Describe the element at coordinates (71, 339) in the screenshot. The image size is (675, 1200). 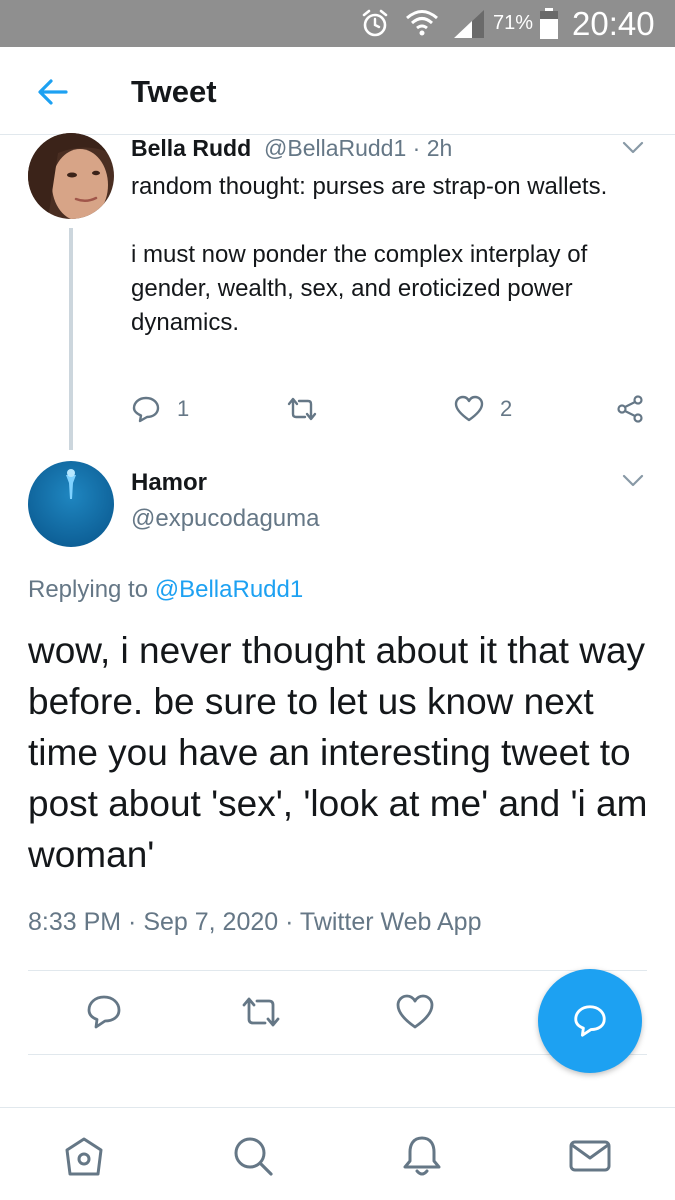
I see `thread-line` at that location.